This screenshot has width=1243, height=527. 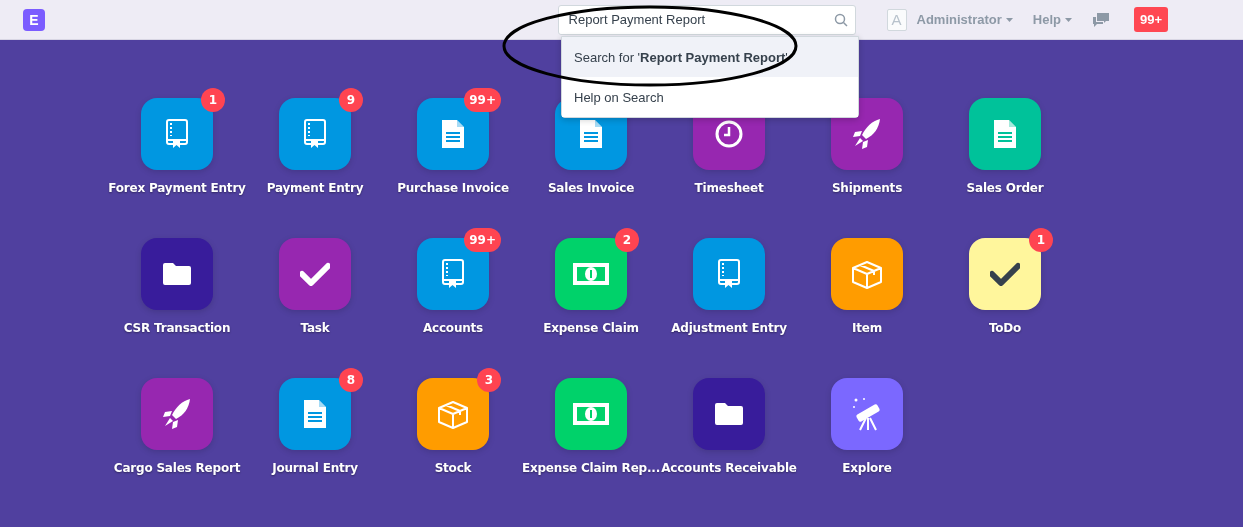 What do you see at coordinates (1005, 328) in the screenshot?
I see `module-label: ToDo` at bounding box center [1005, 328].